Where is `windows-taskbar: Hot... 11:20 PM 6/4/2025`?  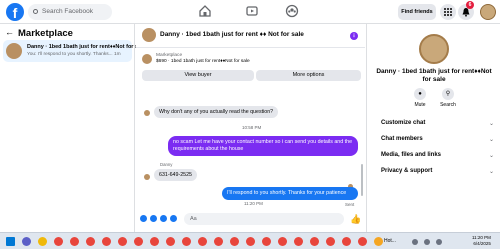 windows-taskbar: Hot... 11:20 PM 6/4/2025 is located at coordinates (250, 240).